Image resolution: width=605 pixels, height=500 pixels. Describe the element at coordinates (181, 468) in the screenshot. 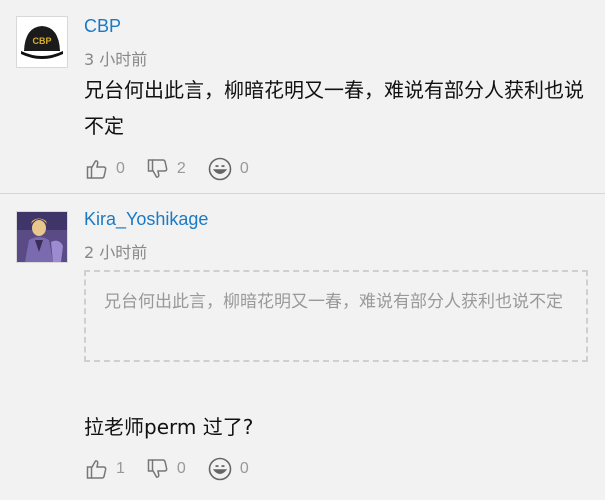

I see `dislike-count: 0` at that location.